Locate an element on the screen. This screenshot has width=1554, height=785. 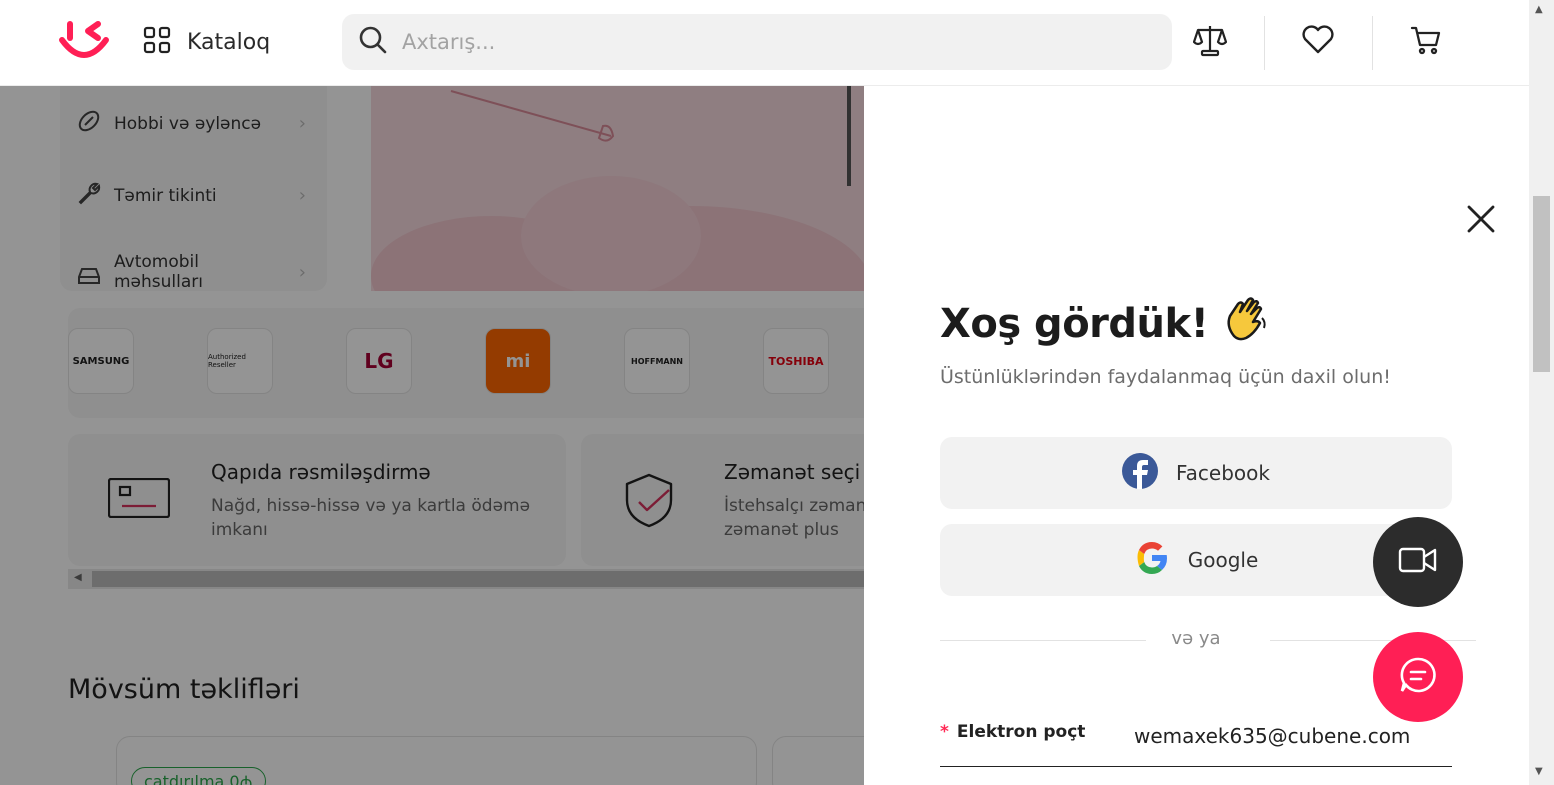
chat-bubble-icon is located at coordinates (1418, 677).